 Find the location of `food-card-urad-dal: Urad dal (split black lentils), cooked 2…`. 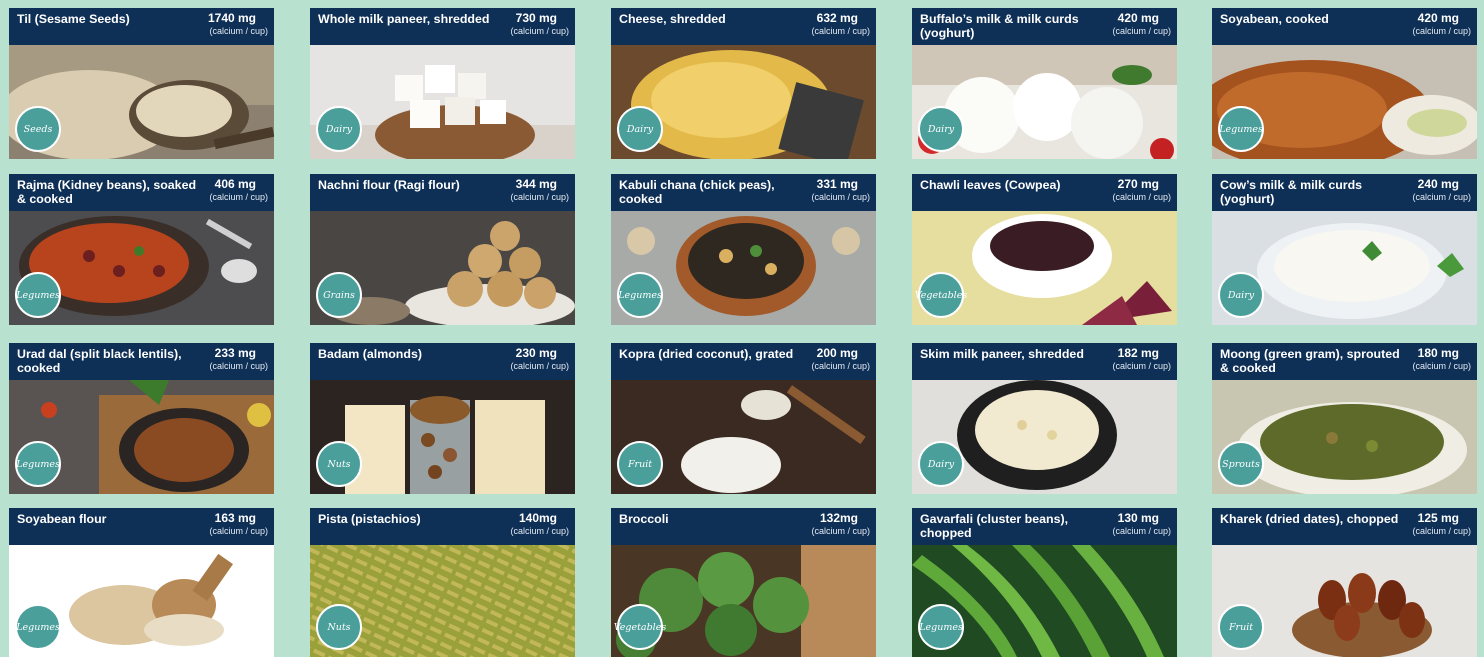

food-card-urad-dal: Urad dal (split black lentils), cooked 2… is located at coordinates (141, 418).